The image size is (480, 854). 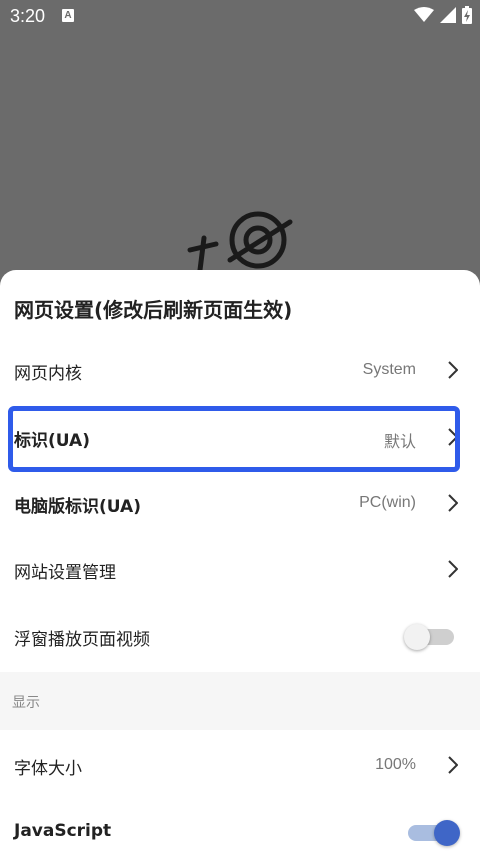 What do you see at coordinates (153, 310) in the screenshot?
I see `sheet-title: 网页设置(修改后刷新页面生效)` at bounding box center [153, 310].